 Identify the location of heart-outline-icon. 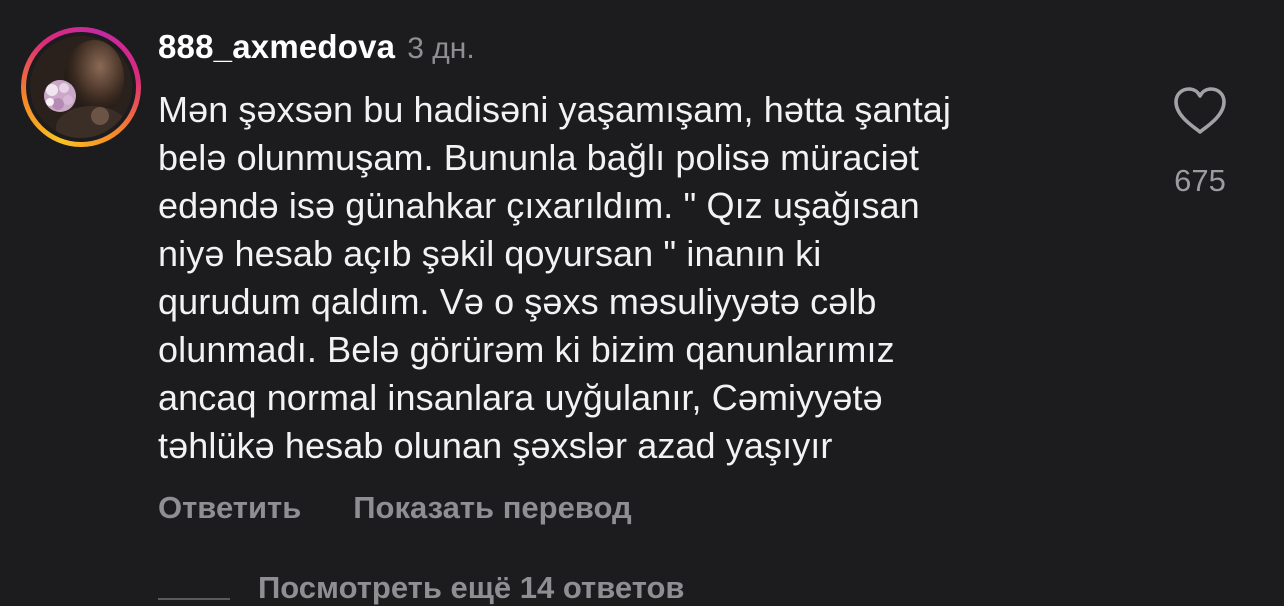
(1200, 110).